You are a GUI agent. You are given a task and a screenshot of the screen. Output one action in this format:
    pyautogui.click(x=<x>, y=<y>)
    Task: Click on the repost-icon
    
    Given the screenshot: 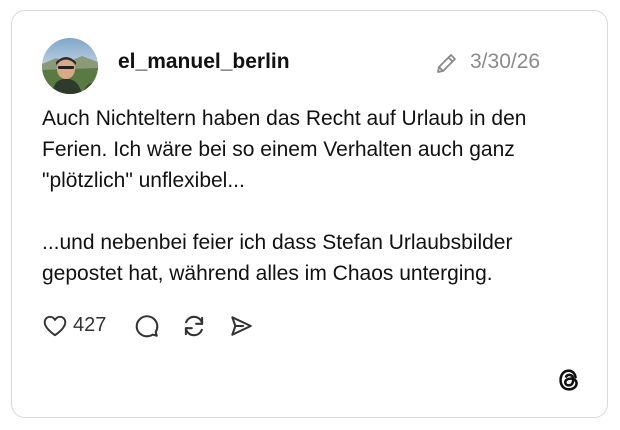 What is the action you would take?
    pyautogui.click(x=194, y=326)
    